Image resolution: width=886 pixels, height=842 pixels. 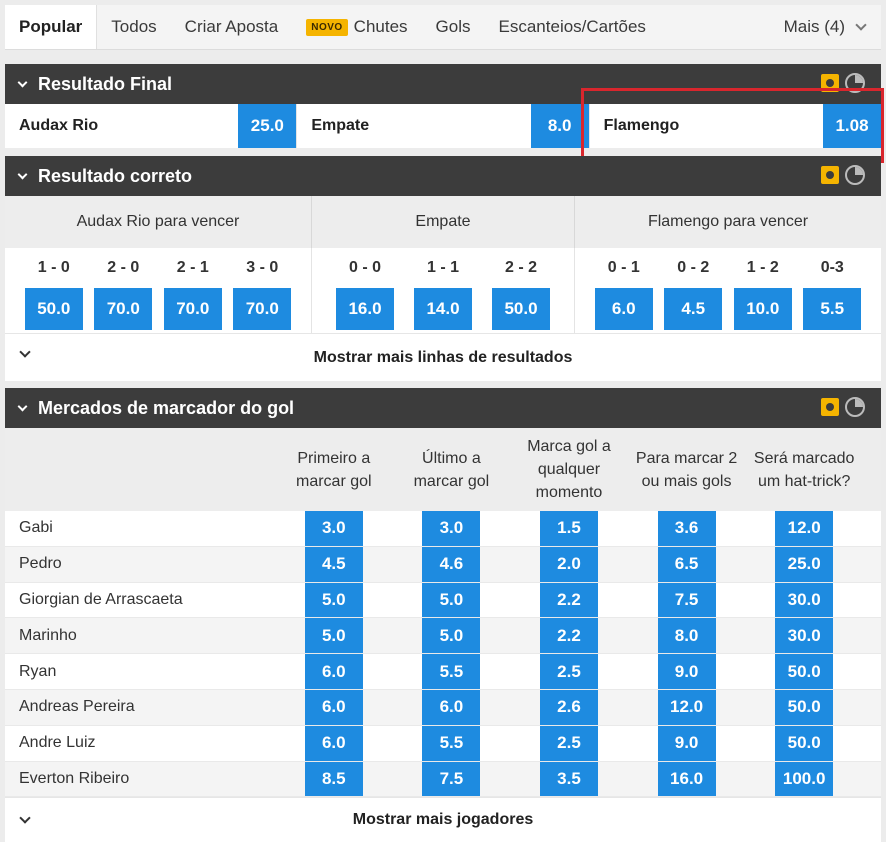 I want to click on tab-label: Criar Aposta, so click(x=231, y=26).